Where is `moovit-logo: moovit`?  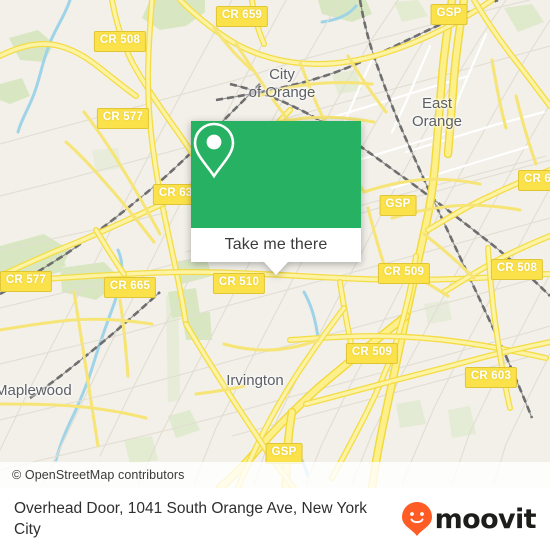
moovit-logo: moovit is located at coordinates (475, 519).